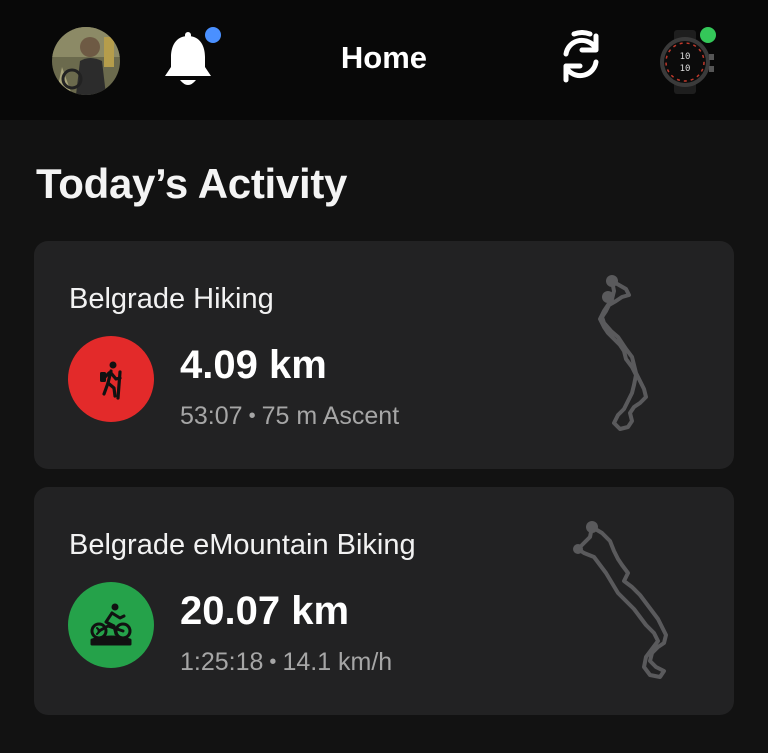 The height and width of the screenshot is (753, 768). I want to click on notifications-button, so click(190, 59).